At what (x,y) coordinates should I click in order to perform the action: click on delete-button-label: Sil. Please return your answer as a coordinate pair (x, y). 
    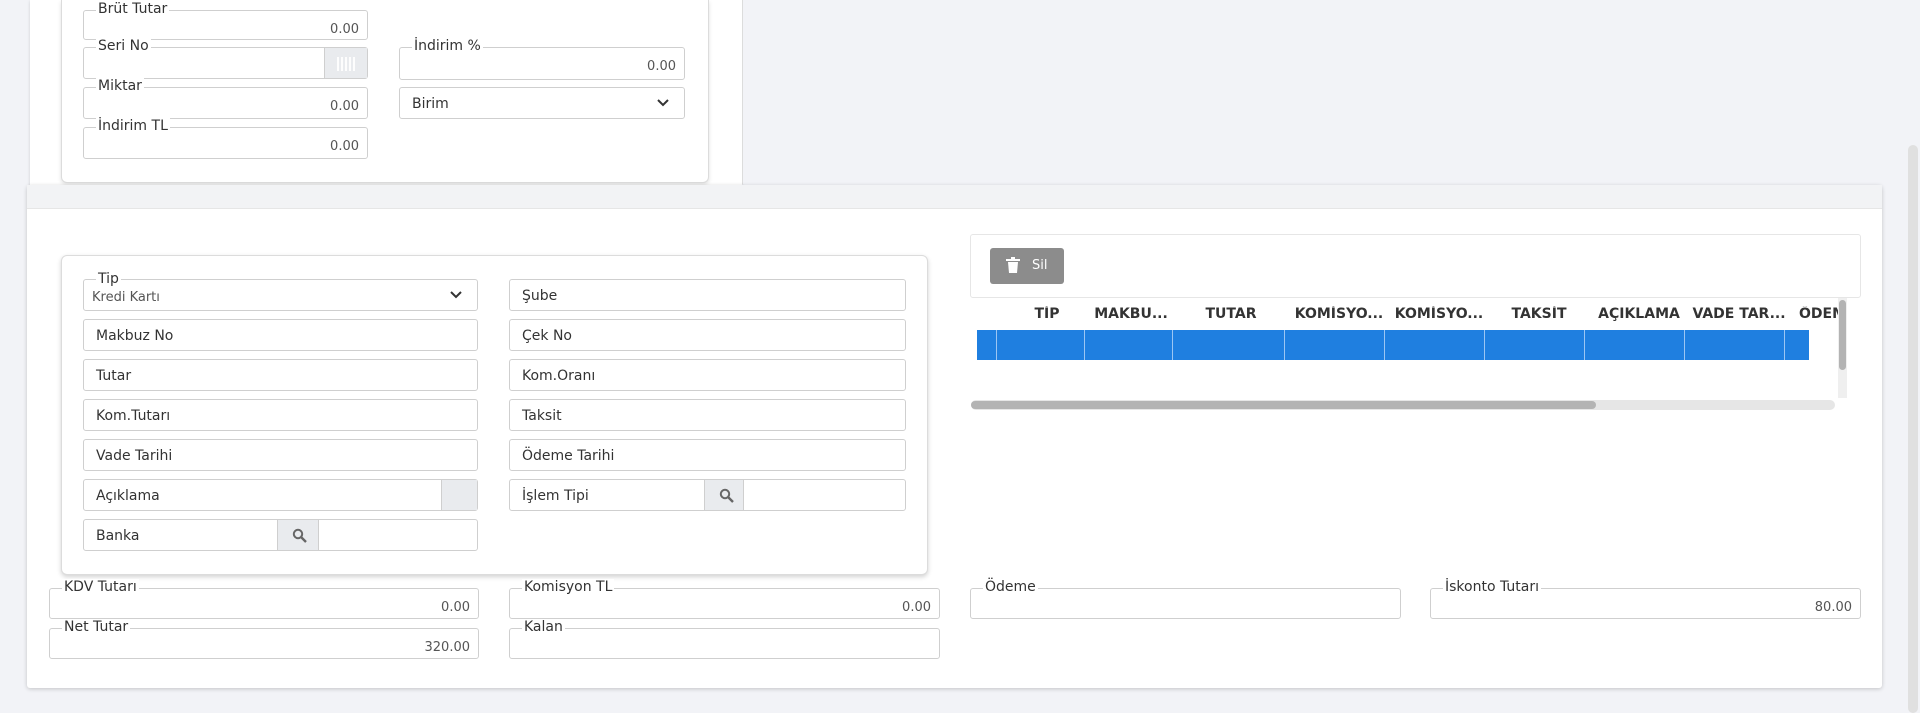
    Looking at the image, I should click on (1040, 265).